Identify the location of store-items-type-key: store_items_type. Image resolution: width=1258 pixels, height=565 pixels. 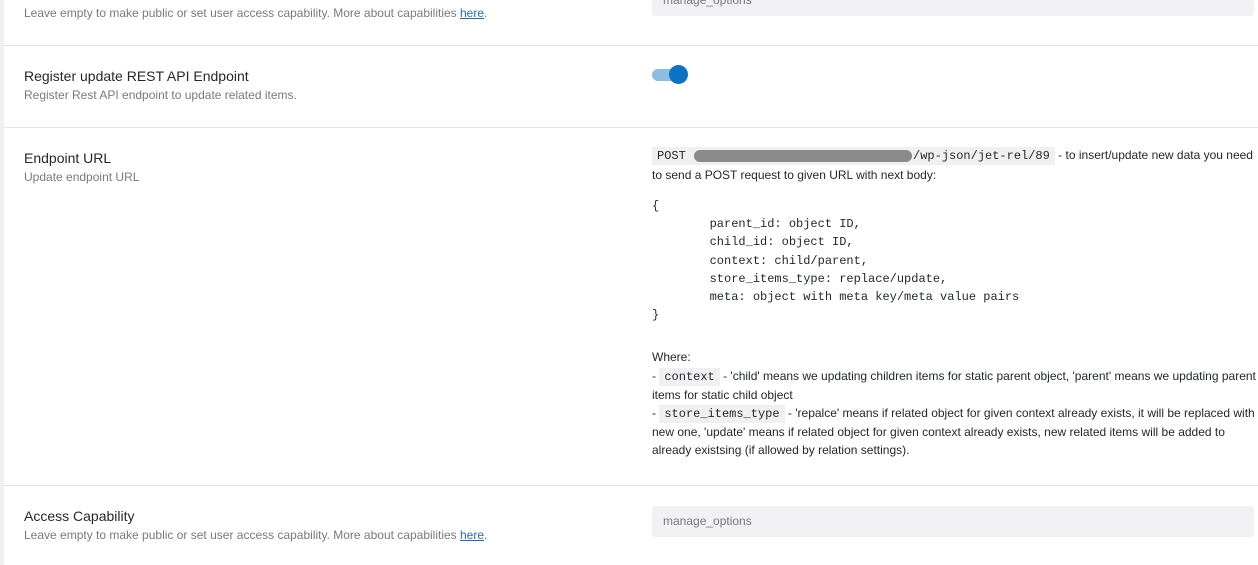
(722, 414).